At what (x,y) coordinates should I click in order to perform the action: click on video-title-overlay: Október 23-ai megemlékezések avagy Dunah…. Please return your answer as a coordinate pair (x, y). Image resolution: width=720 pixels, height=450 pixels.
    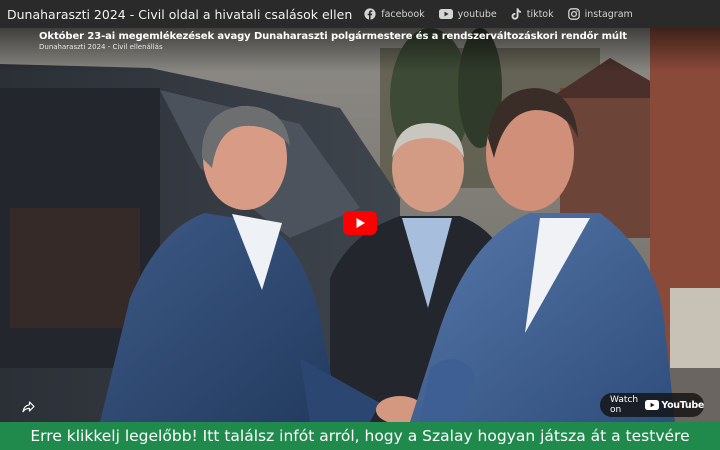
    Looking at the image, I should click on (360, 50).